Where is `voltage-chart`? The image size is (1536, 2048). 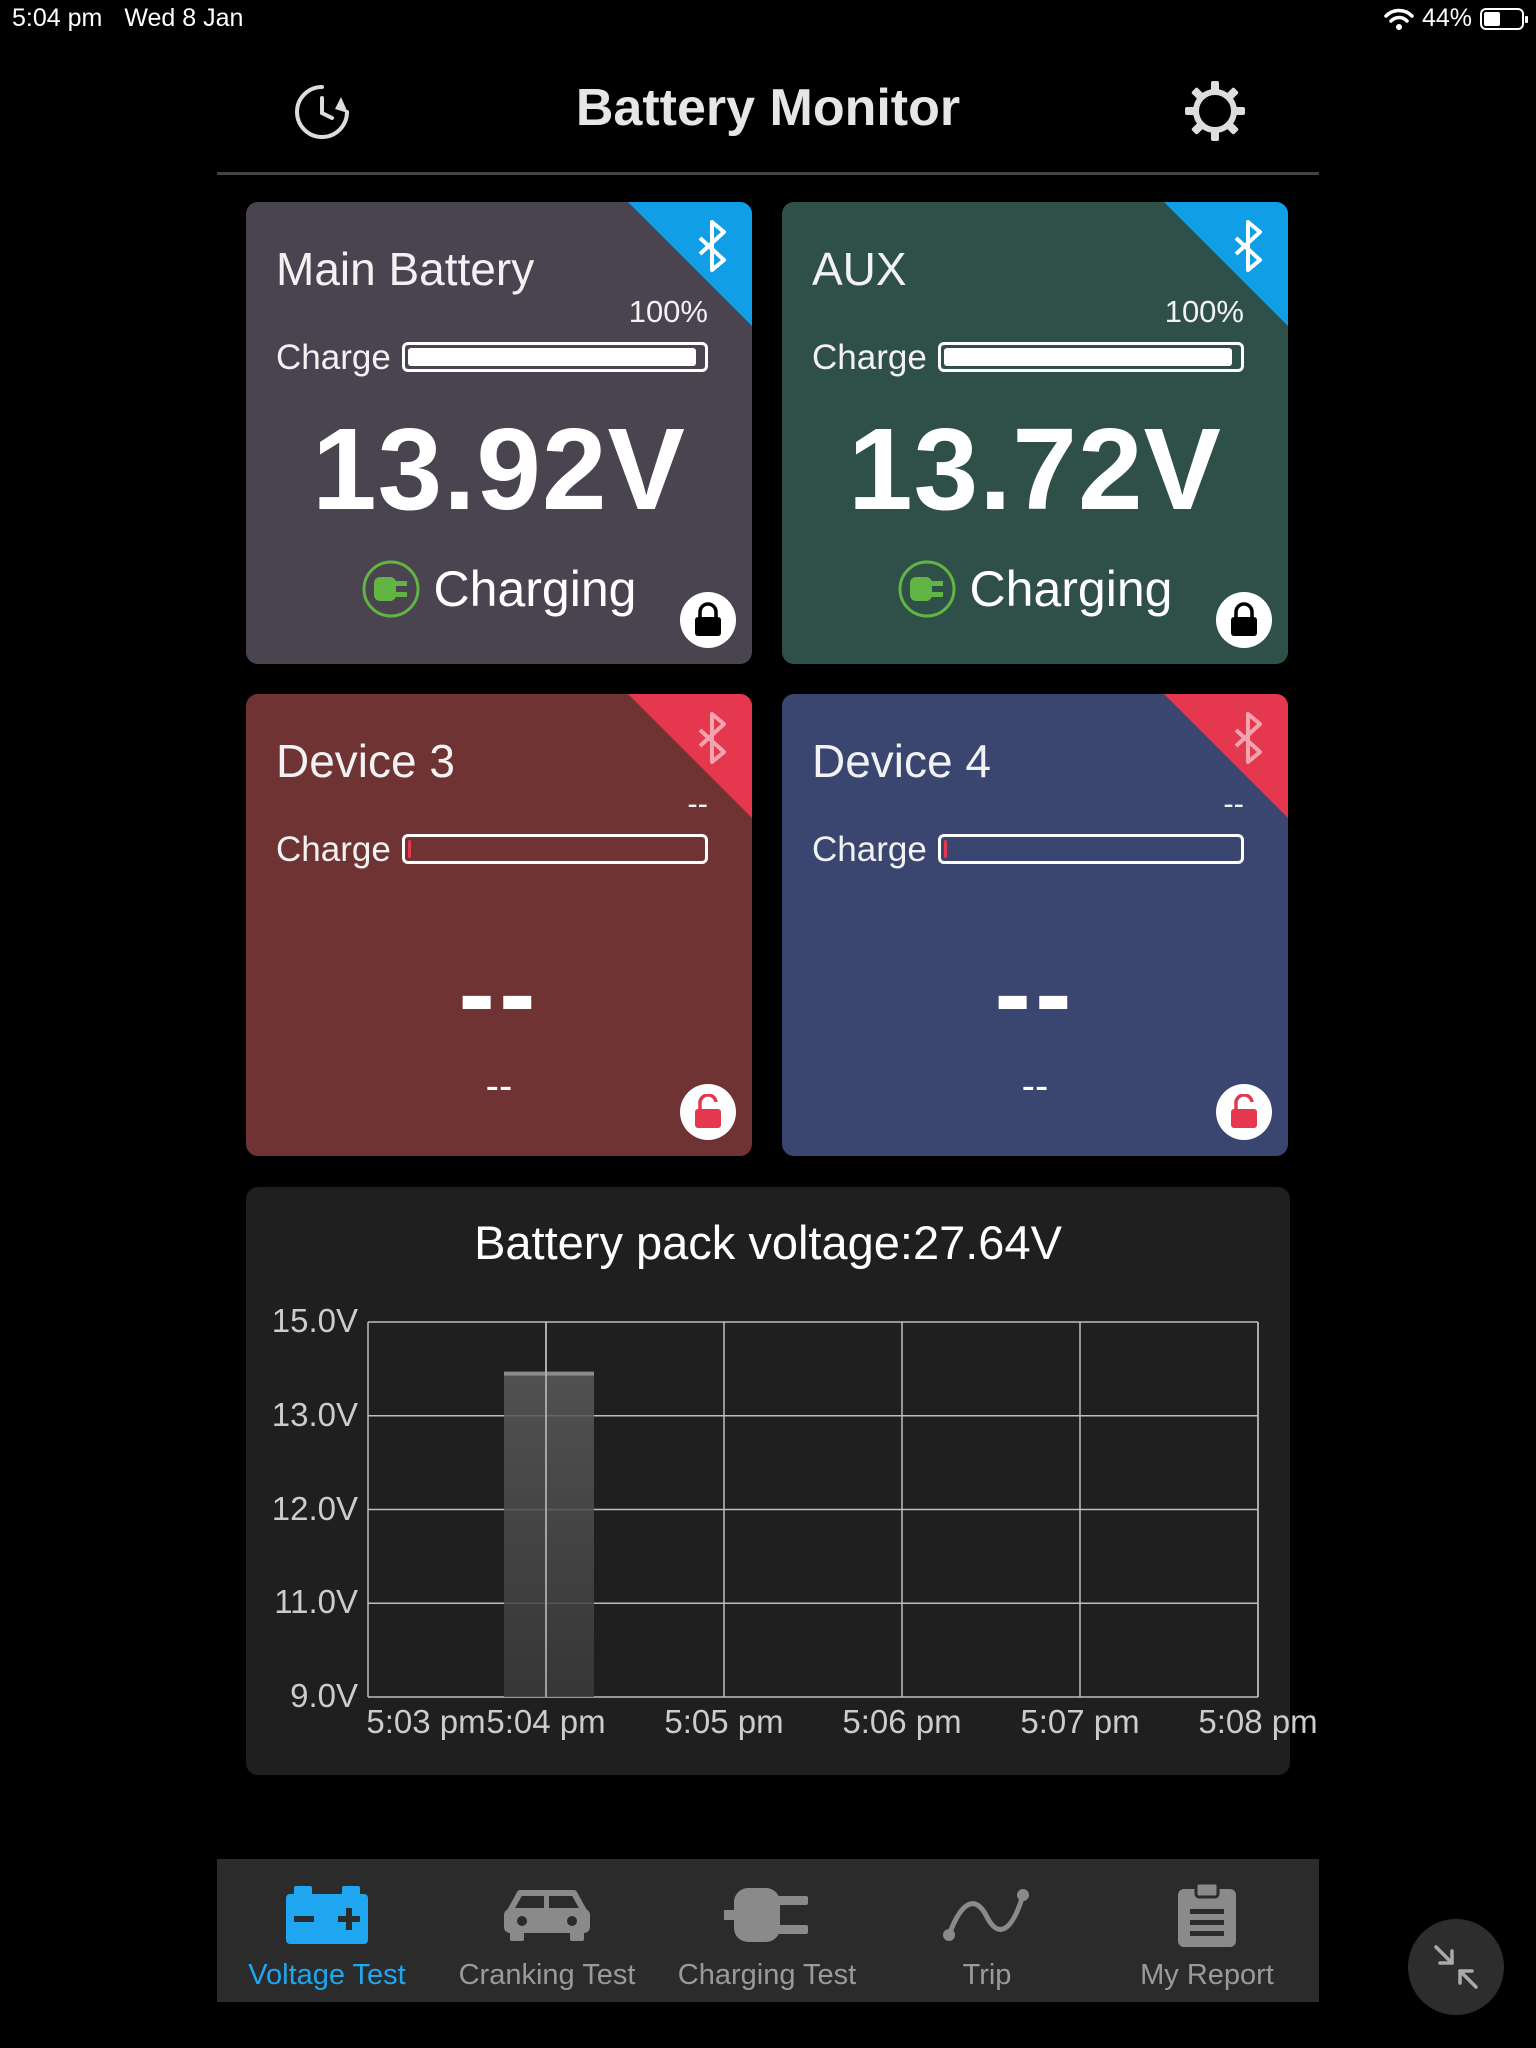
voltage-chart is located at coordinates (813, 1509).